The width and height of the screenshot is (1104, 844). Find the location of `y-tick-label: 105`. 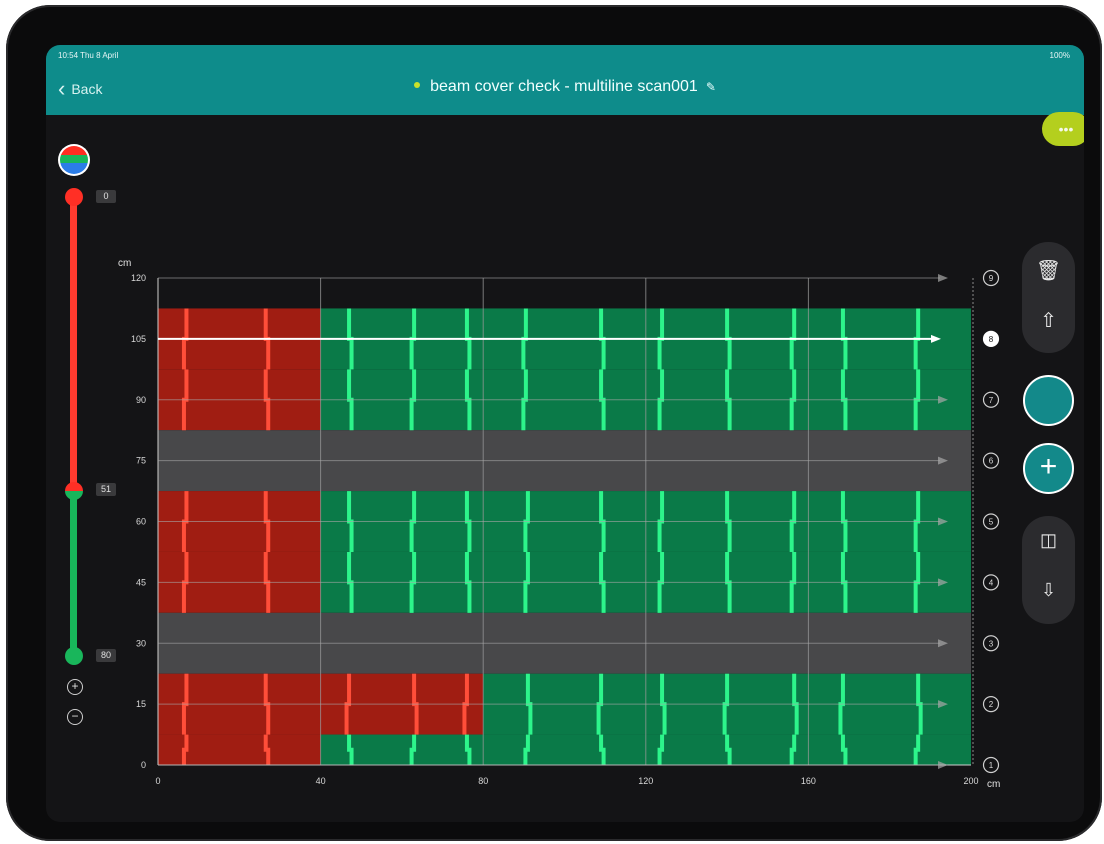

y-tick-label: 105 is located at coordinates (138, 339).